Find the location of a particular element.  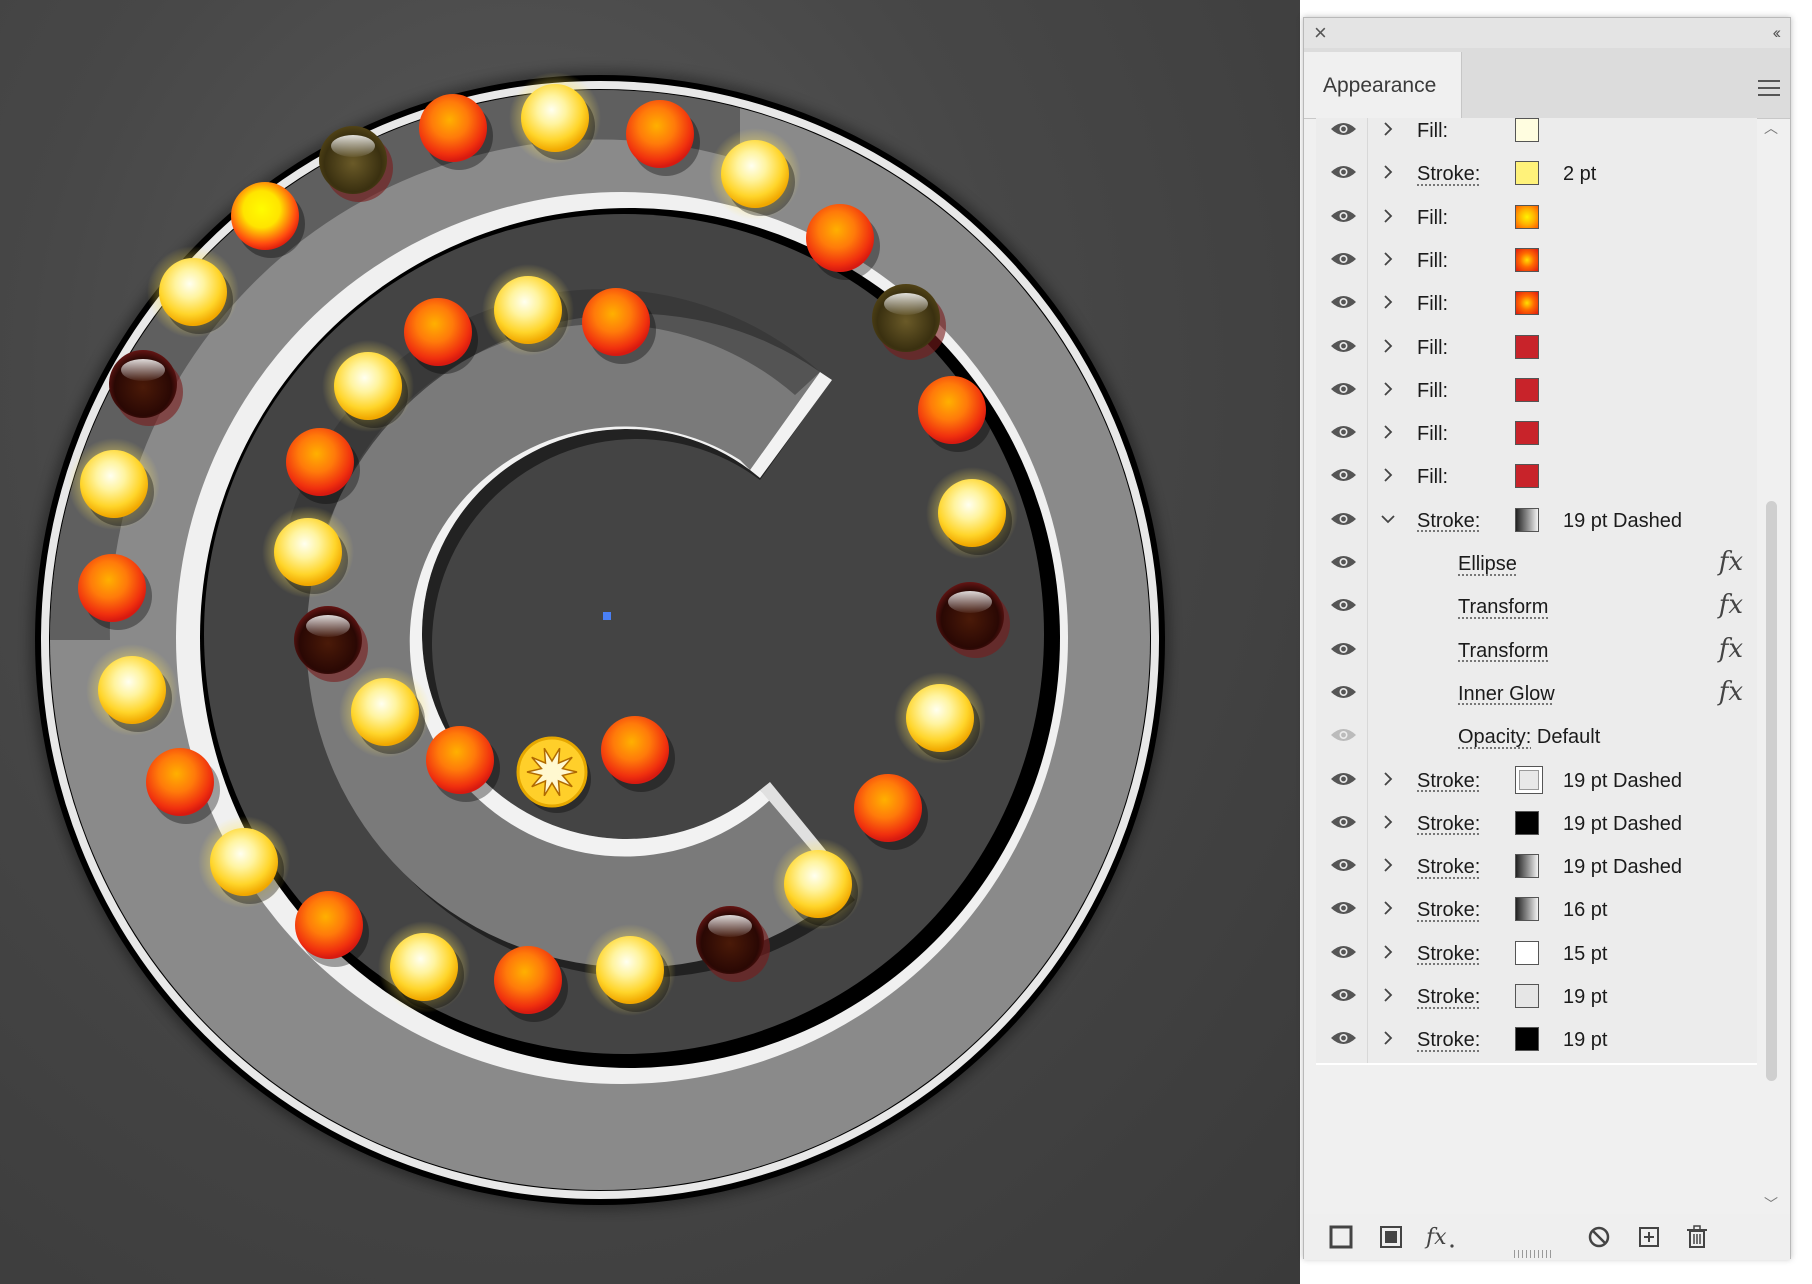

opacity-link: Opacity: is located at coordinates (1494, 737).